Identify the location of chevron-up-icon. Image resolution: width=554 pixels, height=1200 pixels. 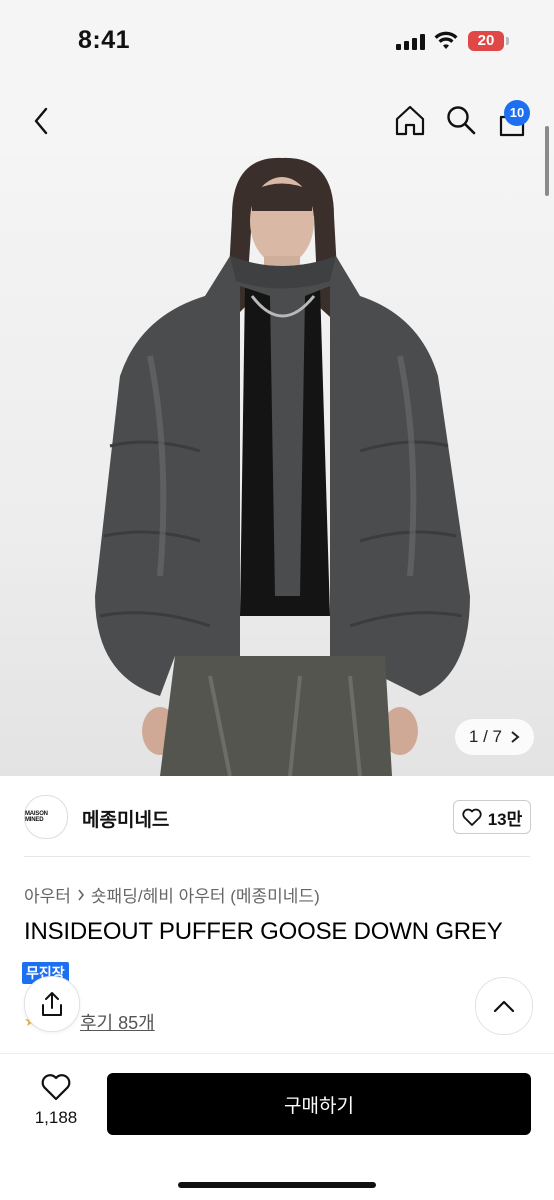
(504, 1006).